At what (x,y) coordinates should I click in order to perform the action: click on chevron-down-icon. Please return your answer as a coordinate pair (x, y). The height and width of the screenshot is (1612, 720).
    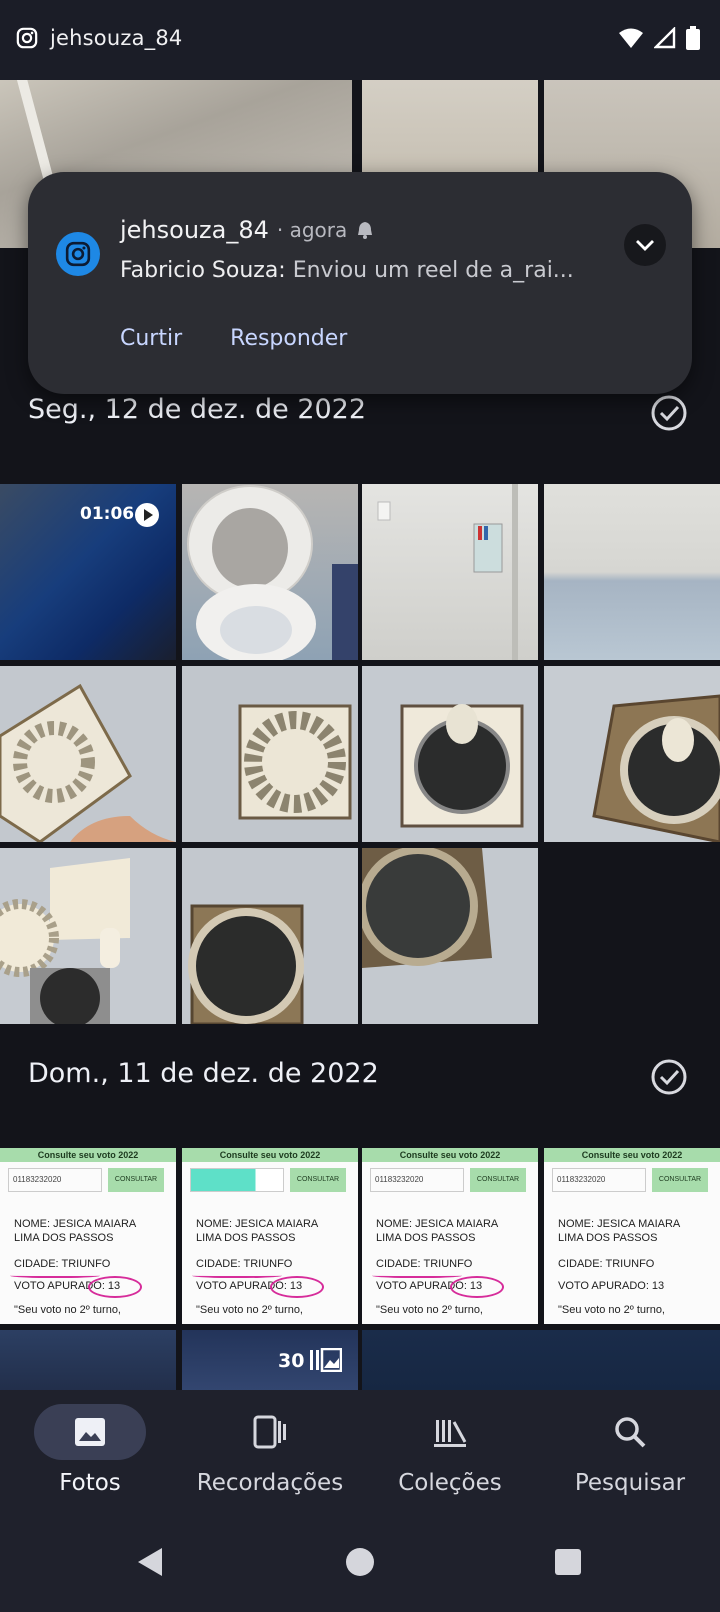
    Looking at the image, I should click on (645, 245).